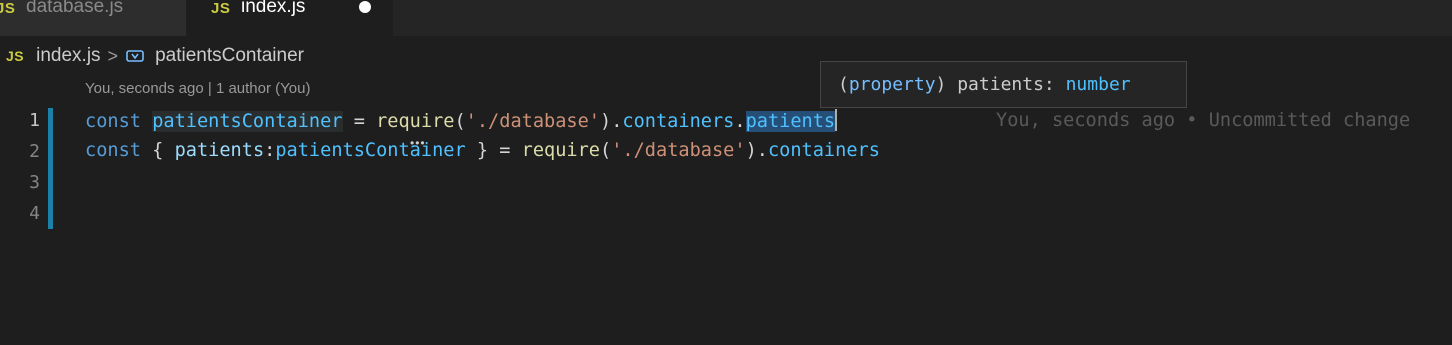 The width and height of the screenshot is (1452, 345). I want to click on tab-bar: JS database.js JS index.js, so click(726, 18).